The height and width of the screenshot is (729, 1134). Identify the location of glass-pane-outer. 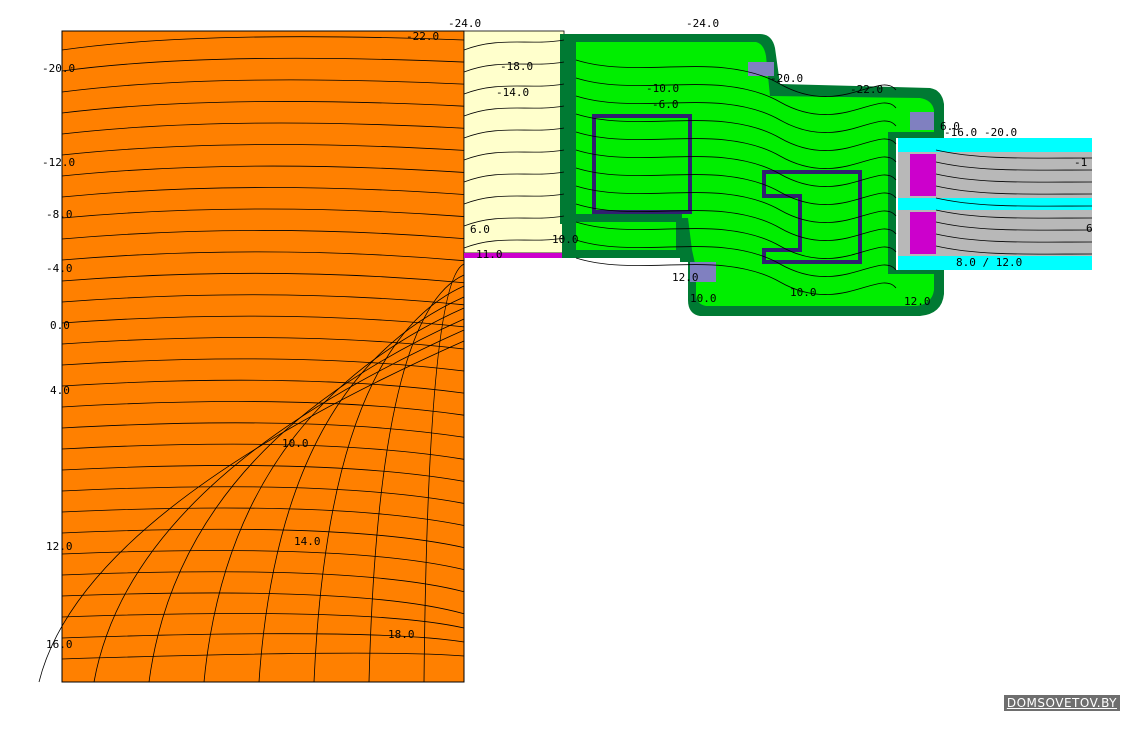
(995, 145).